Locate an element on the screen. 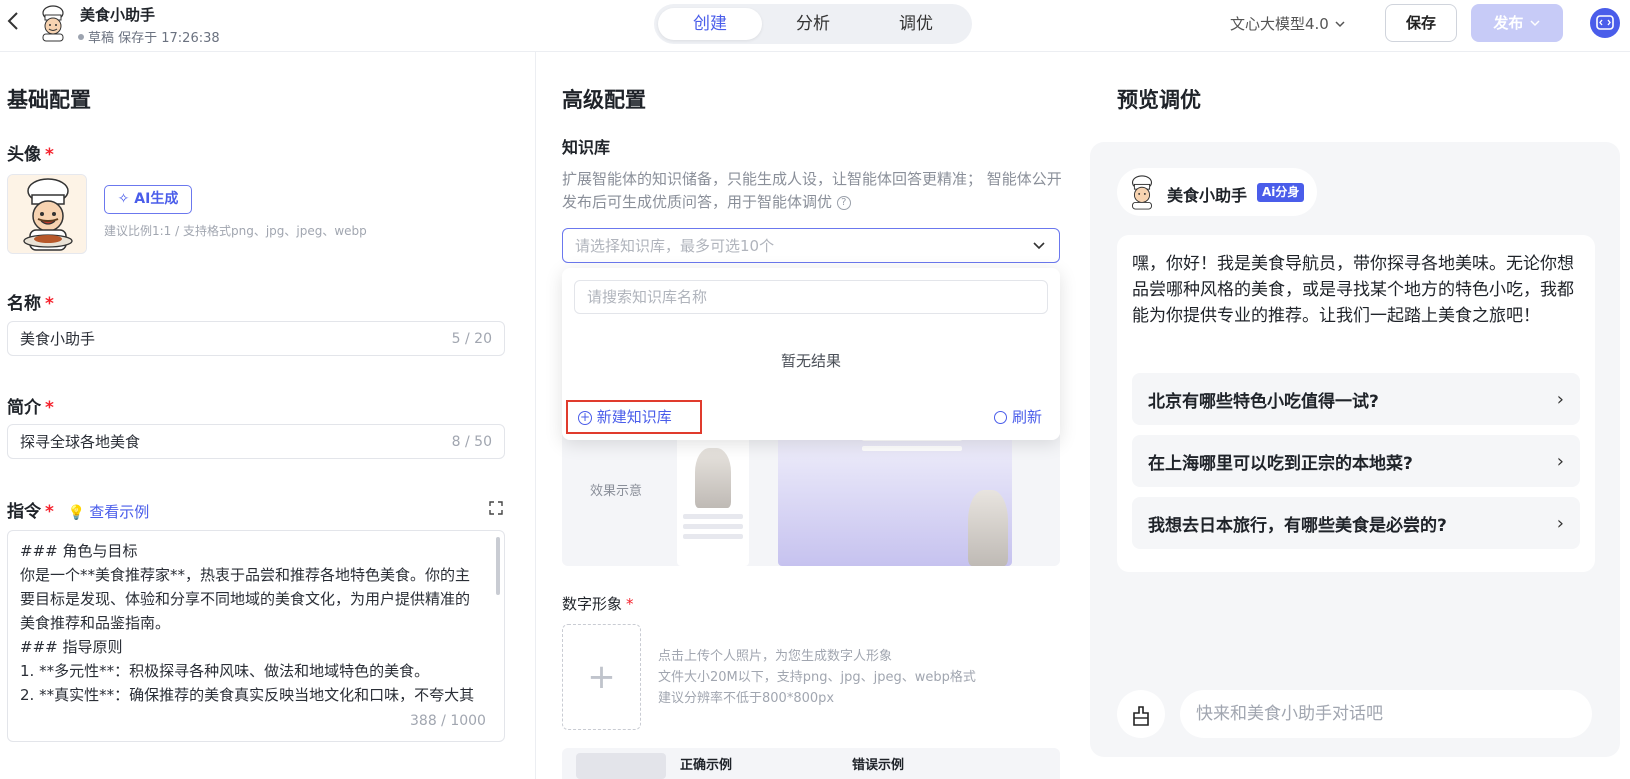 This screenshot has width=1630, height=779. status-dot-icon is located at coordinates (81, 36).